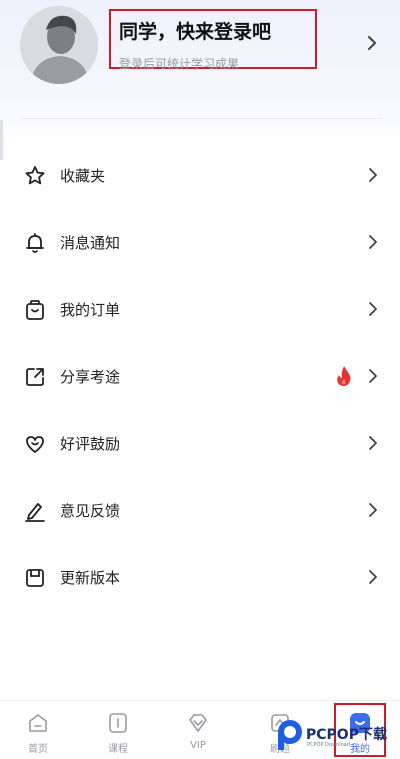 Image resolution: width=400 pixels, height=759 pixels. Describe the element at coordinates (198, 723) in the screenshot. I see `vip-diamond-icon` at that location.